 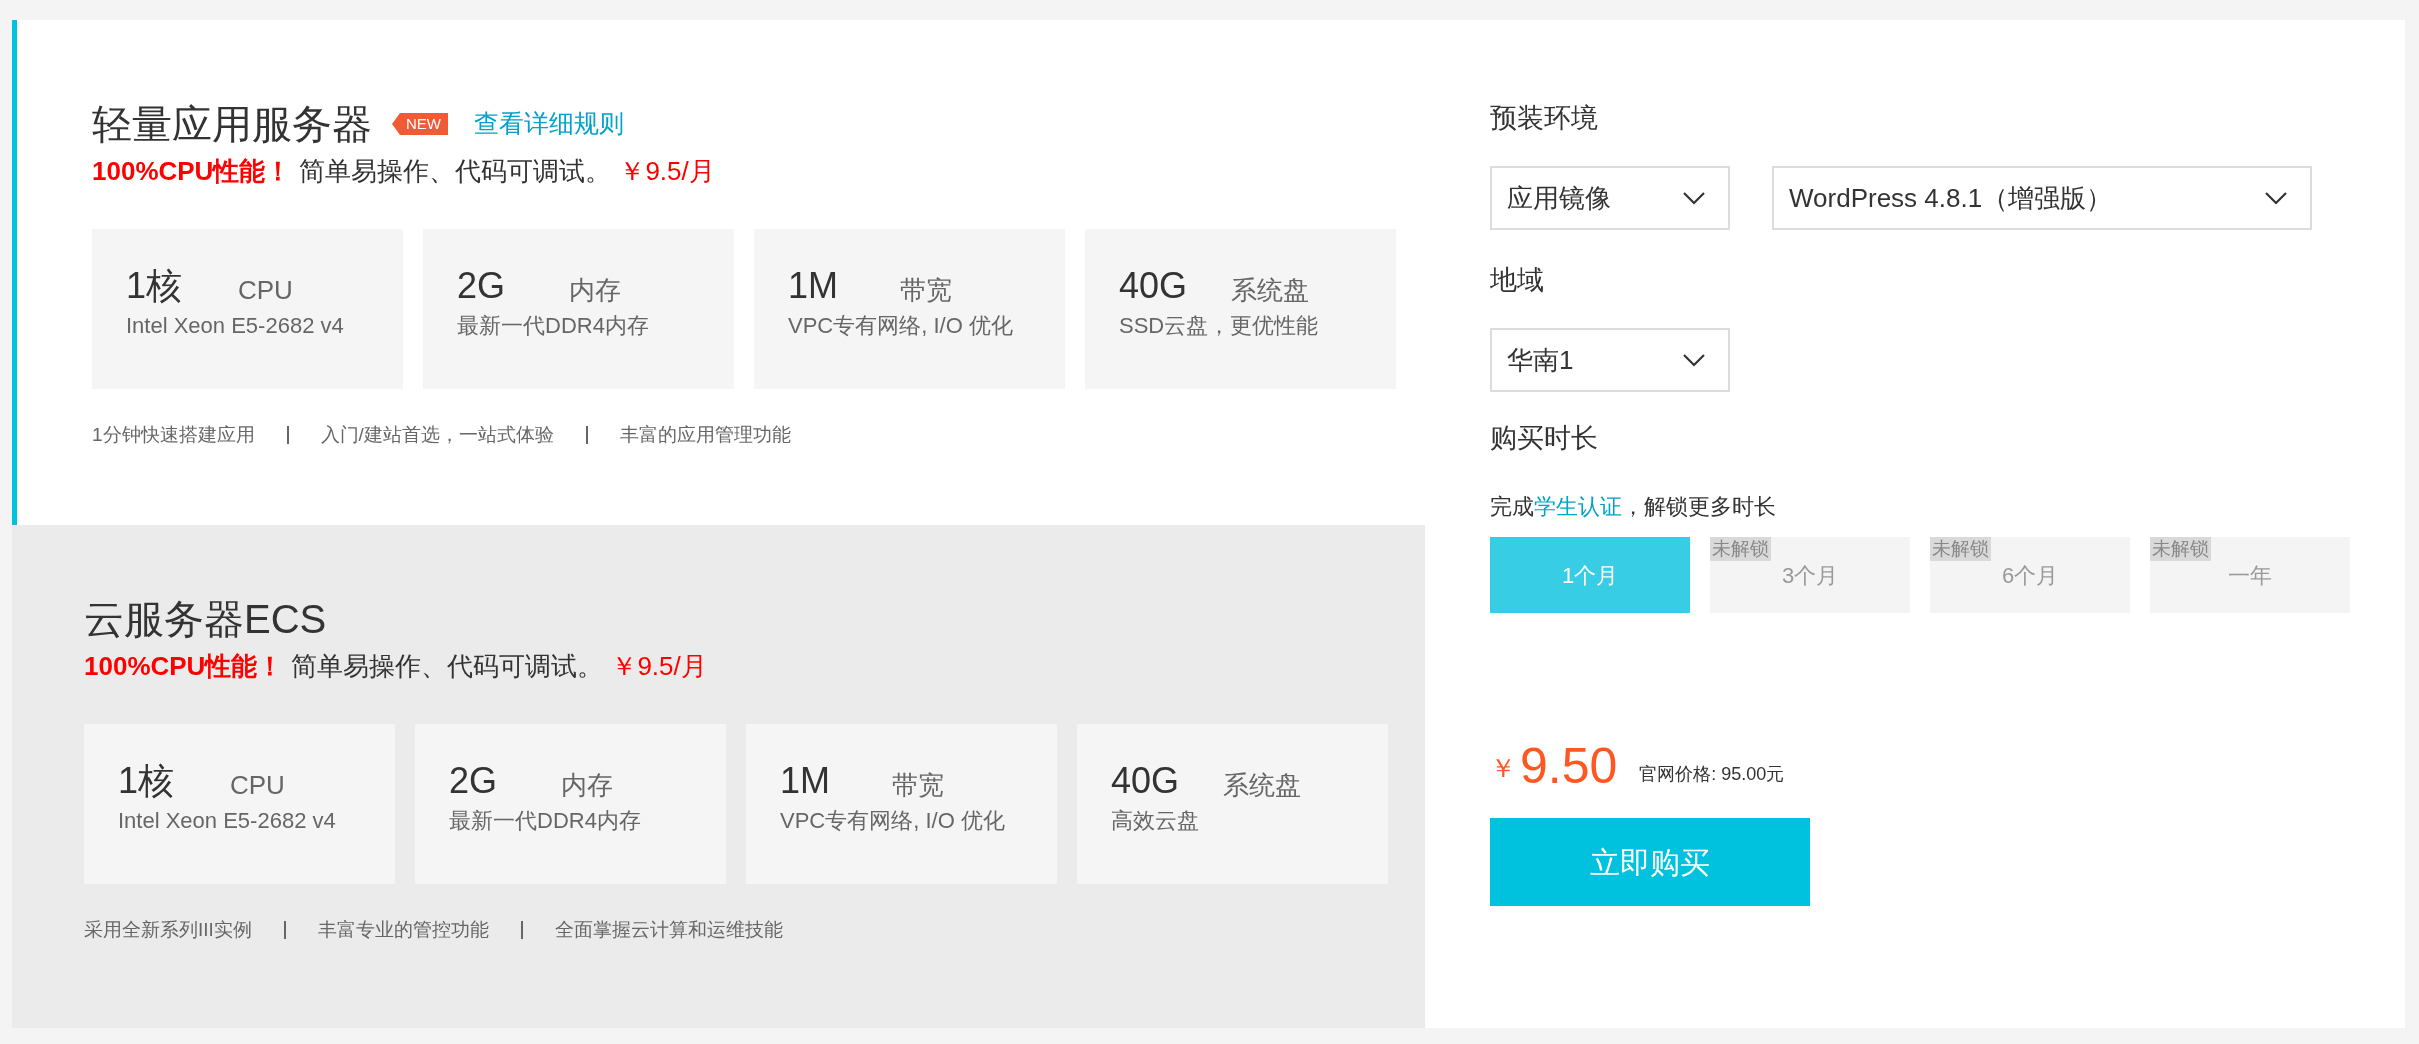 What do you see at coordinates (1517, 280) in the screenshot?
I see `section-label: 地域` at bounding box center [1517, 280].